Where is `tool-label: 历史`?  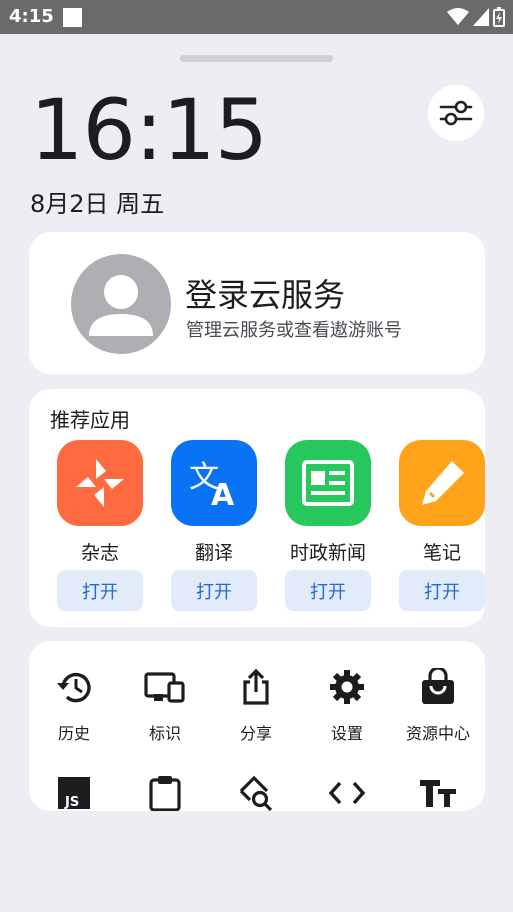
tool-label: 历史 is located at coordinates (73, 733).